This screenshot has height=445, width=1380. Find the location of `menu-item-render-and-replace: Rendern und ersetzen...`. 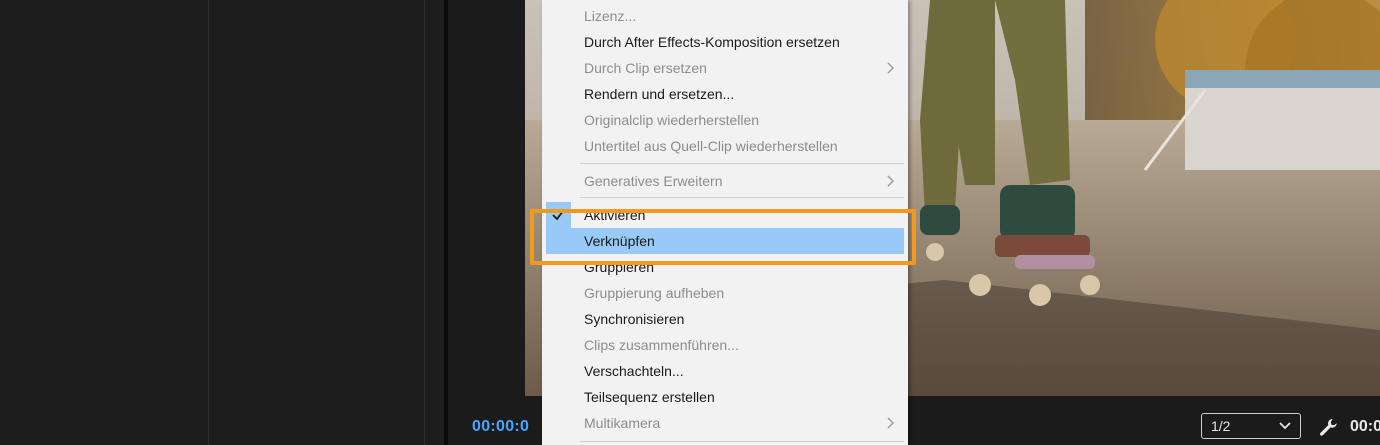

menu-item-render-and-replace: Rendern und ersetzen... is located at coordinates (725, 94).